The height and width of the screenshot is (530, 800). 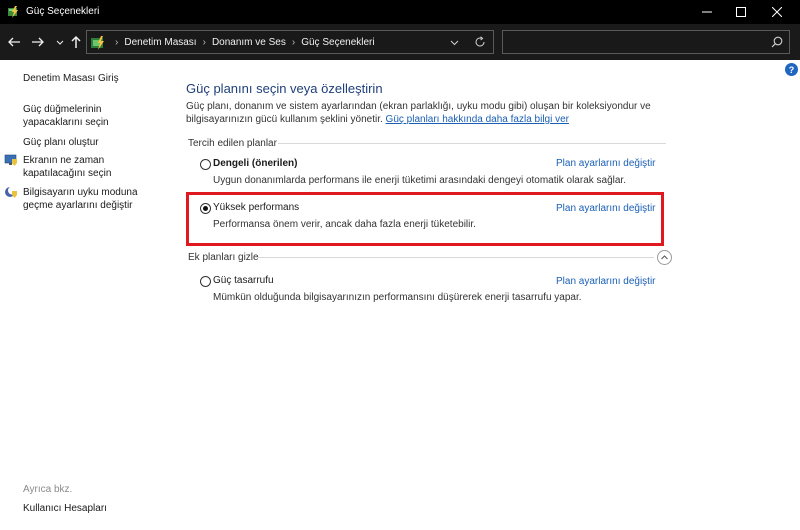 What do you see at coordinates (63, 11) in the screenshot?
I see `window-title: Güç Seçenekleri` at bounding box center [63, 11].